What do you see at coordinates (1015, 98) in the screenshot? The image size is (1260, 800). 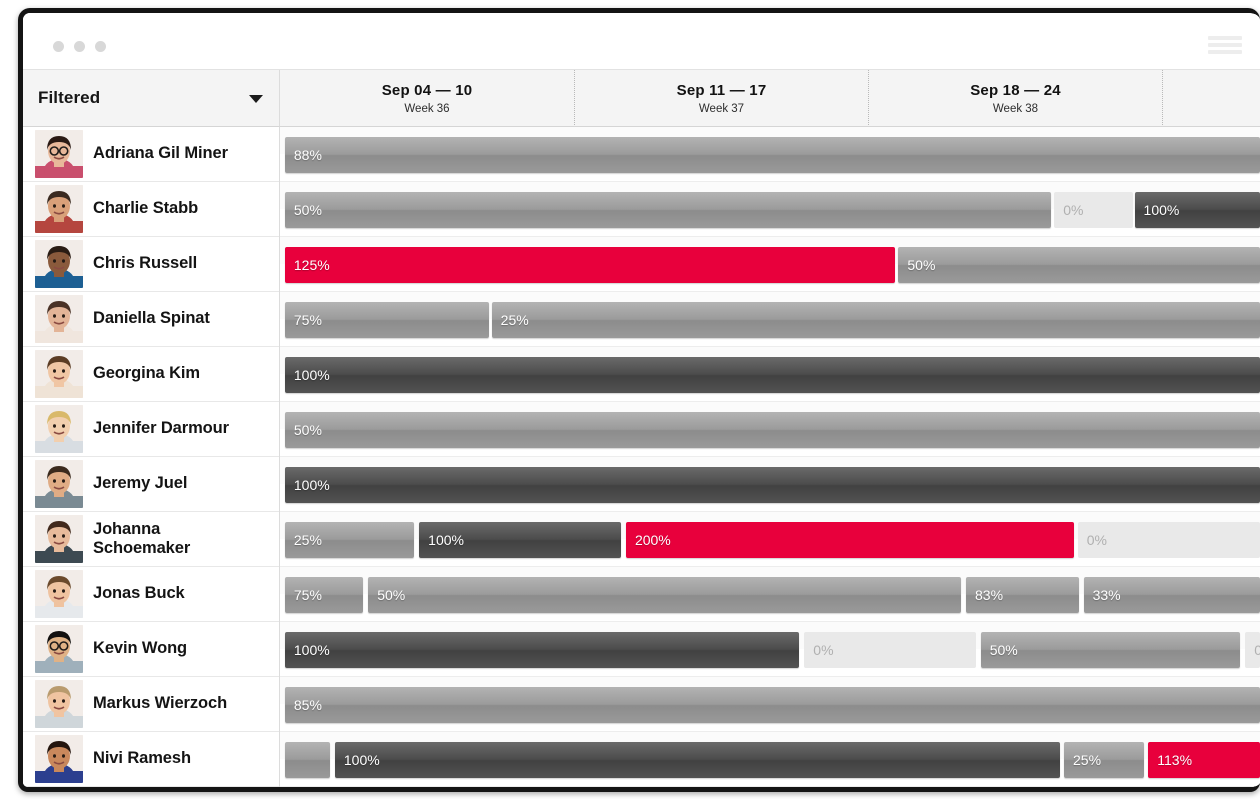 I see `week-column-header: Sep 18 — 24 Week 38` at bounding box center [1015, 98].